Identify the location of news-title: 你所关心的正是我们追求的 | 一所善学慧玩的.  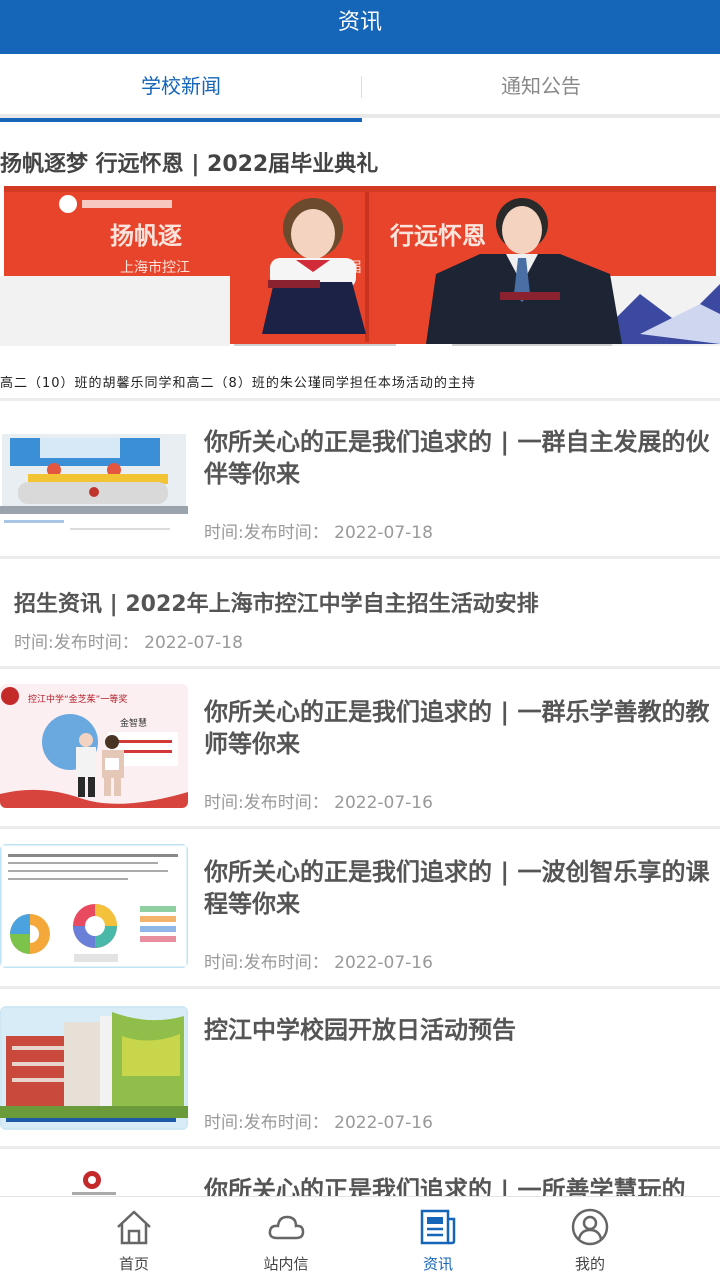
(457, 1185).